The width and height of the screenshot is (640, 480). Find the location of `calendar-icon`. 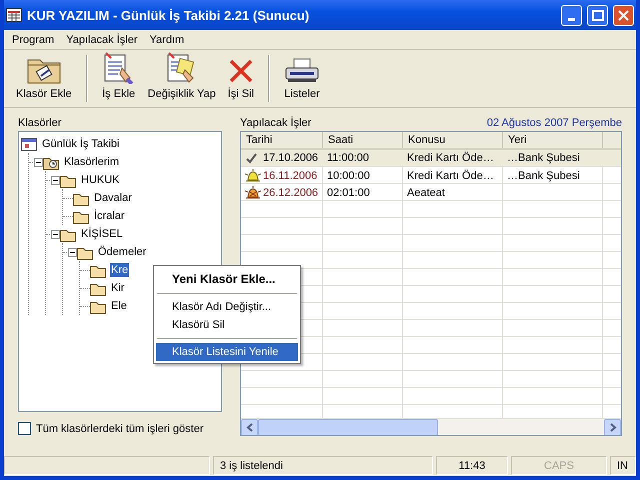

calendar-icon is located at coordinates (29, 144).